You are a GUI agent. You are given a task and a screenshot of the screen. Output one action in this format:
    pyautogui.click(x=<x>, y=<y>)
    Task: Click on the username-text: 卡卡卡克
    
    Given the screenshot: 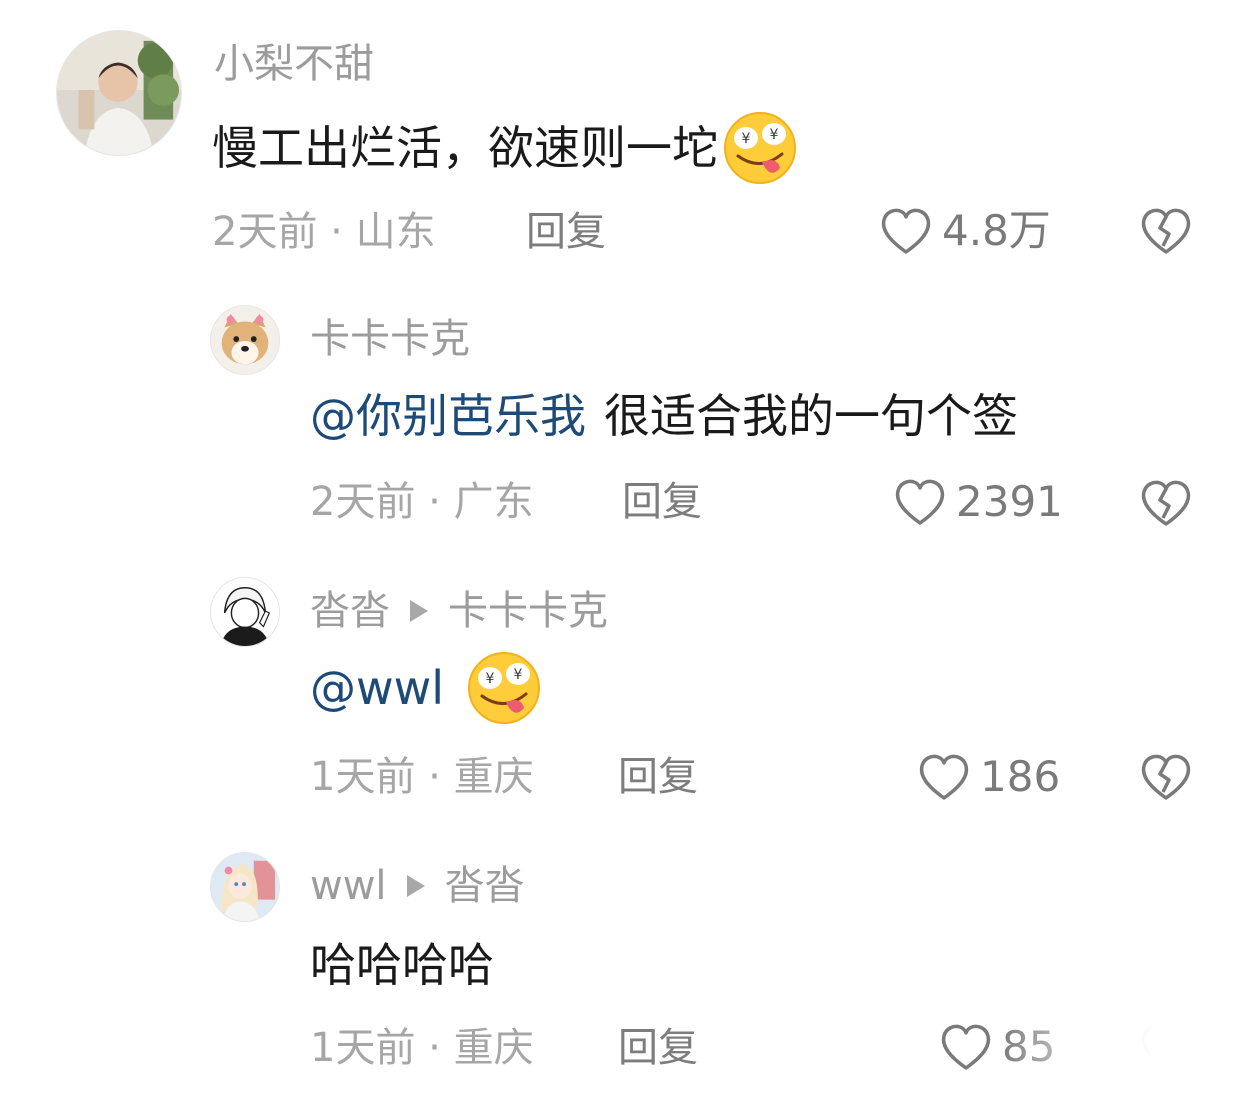 What is the action you would take?
    pyautogui.click(x=390, y=339)
    